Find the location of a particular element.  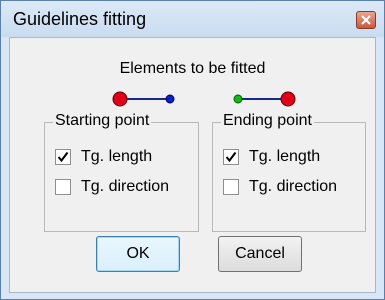

starting-point-title: Starting point is located at coordinates (102, 121).